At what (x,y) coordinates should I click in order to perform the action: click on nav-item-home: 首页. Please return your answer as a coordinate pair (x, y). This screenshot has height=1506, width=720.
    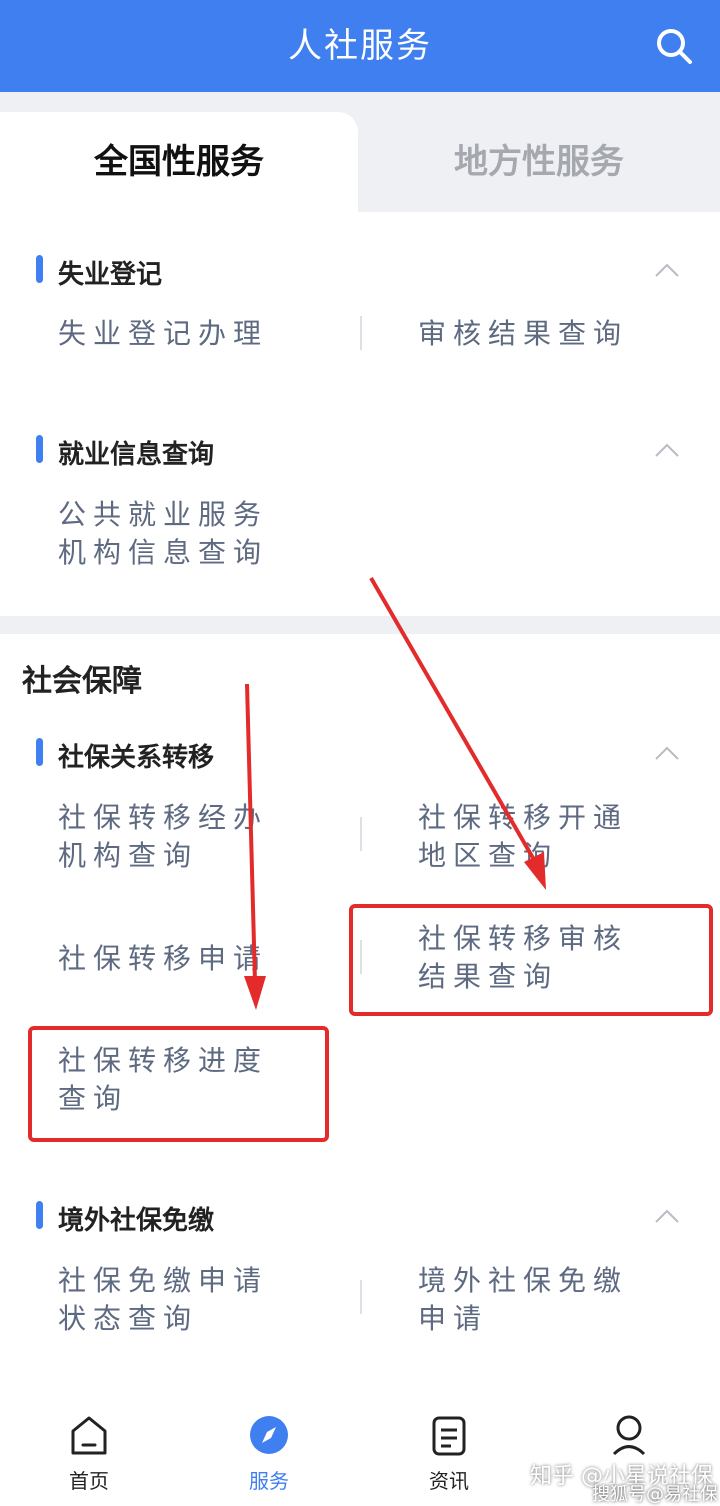
    Looking at the image, I should click on (89, 1448).